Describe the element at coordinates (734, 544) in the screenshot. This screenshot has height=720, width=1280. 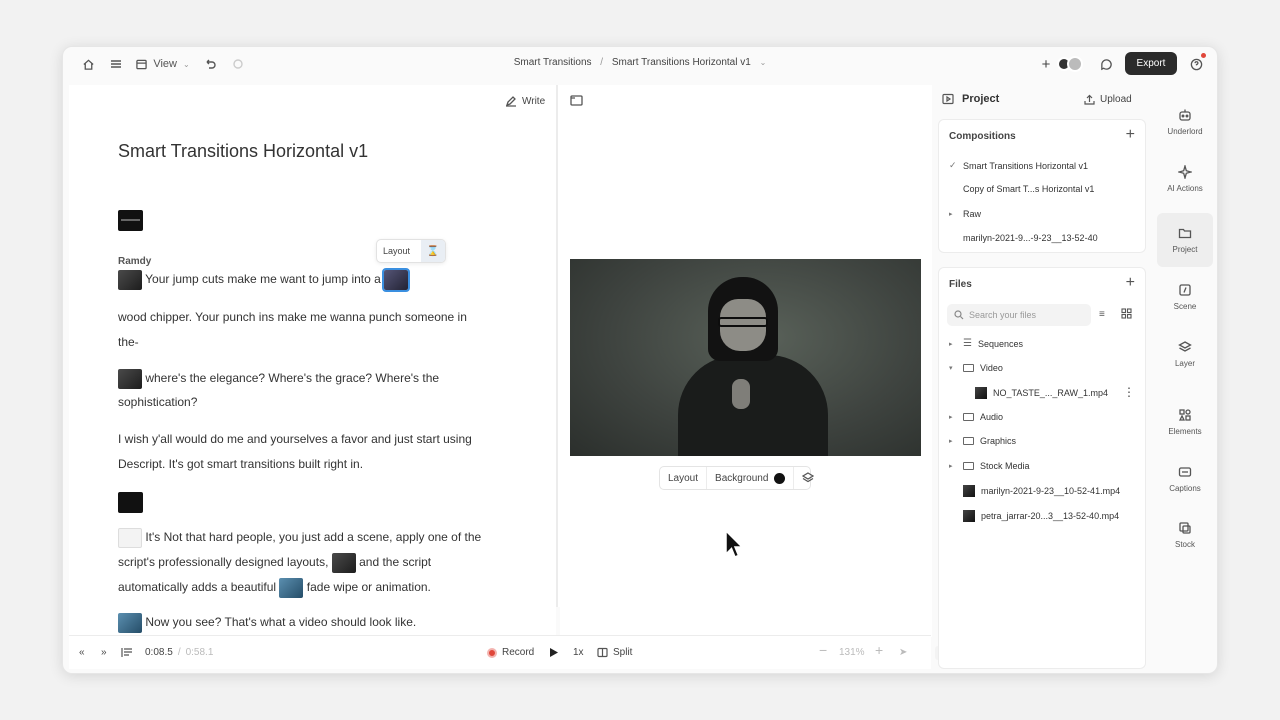
I see `mouse-cursor-icon` at that location.